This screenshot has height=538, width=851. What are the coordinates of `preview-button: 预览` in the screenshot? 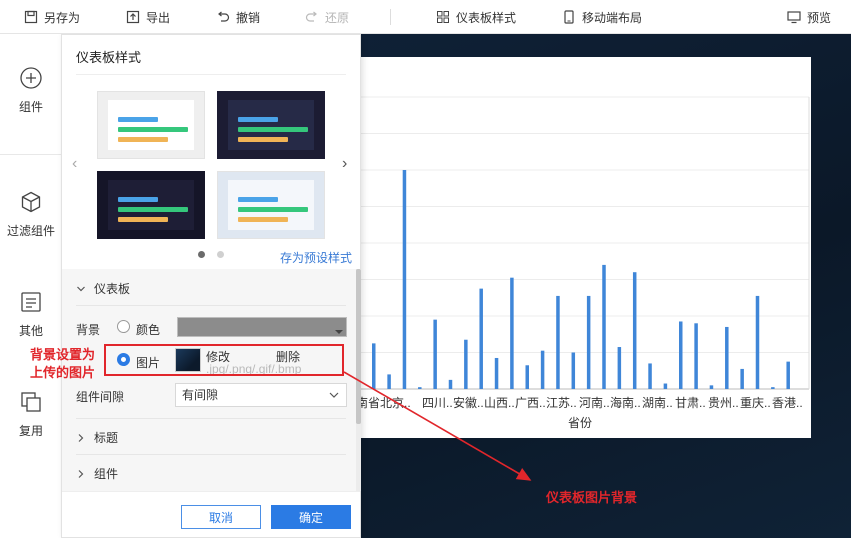 It's located at (809, 17).